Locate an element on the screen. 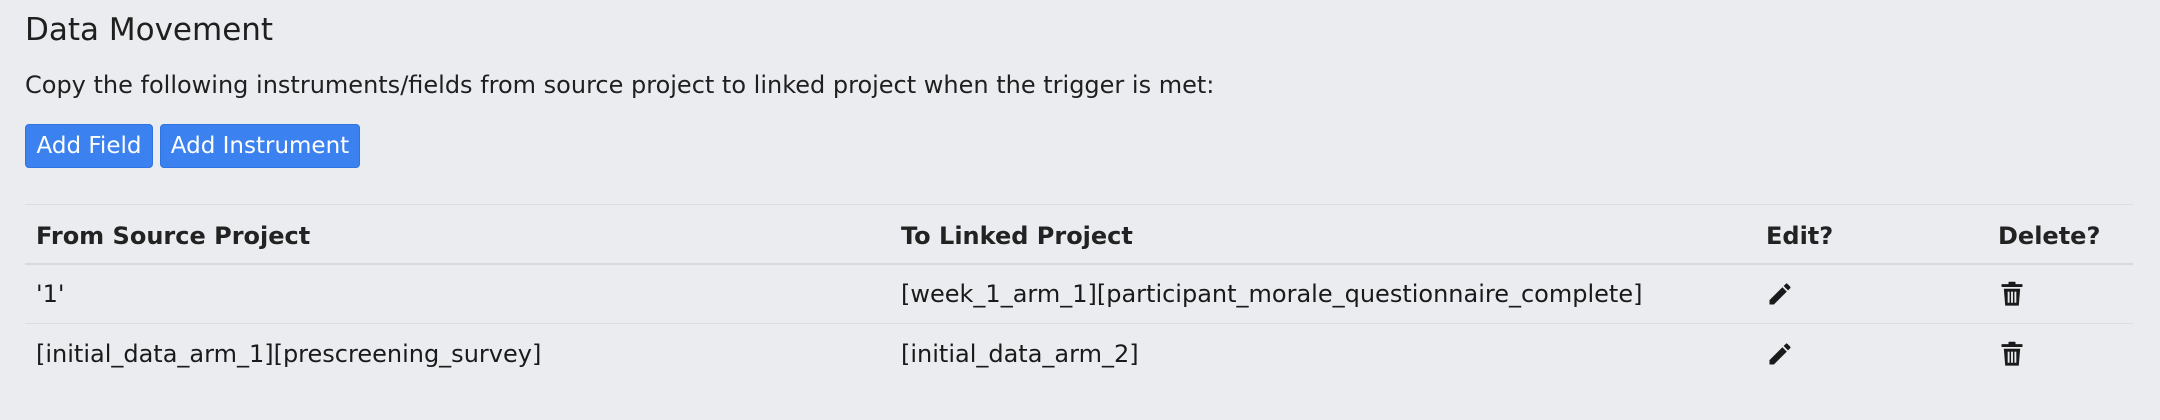 This screenshot has height=420, width=2160. add-field-button: Add Field is located at coordinates (89, 146).